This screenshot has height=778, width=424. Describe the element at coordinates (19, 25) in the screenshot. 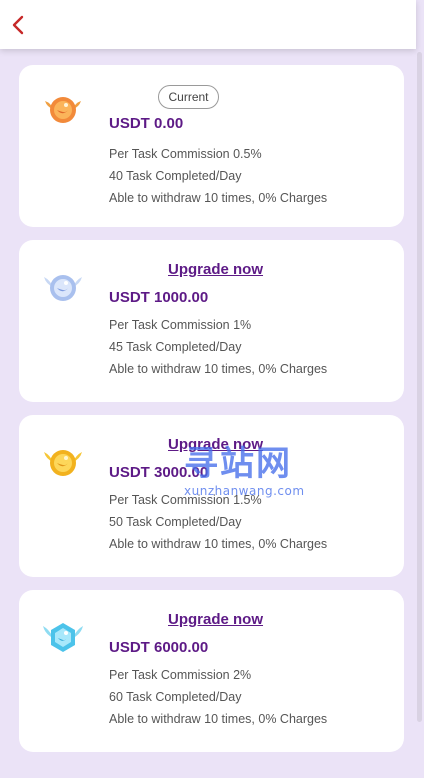

I see `chevron-left-icon` at that location.